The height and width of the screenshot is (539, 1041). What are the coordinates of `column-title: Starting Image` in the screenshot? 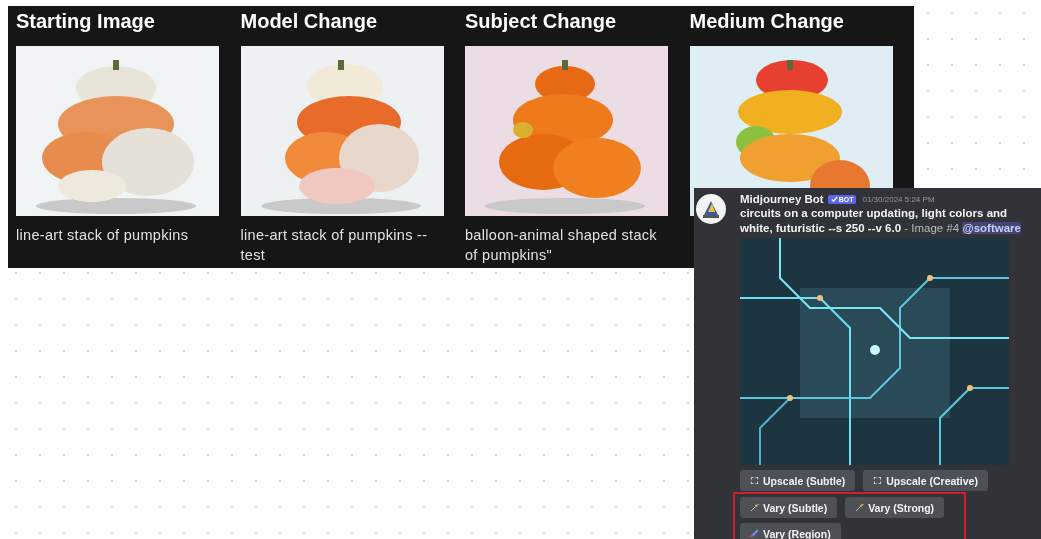 It's located at (86, 22).